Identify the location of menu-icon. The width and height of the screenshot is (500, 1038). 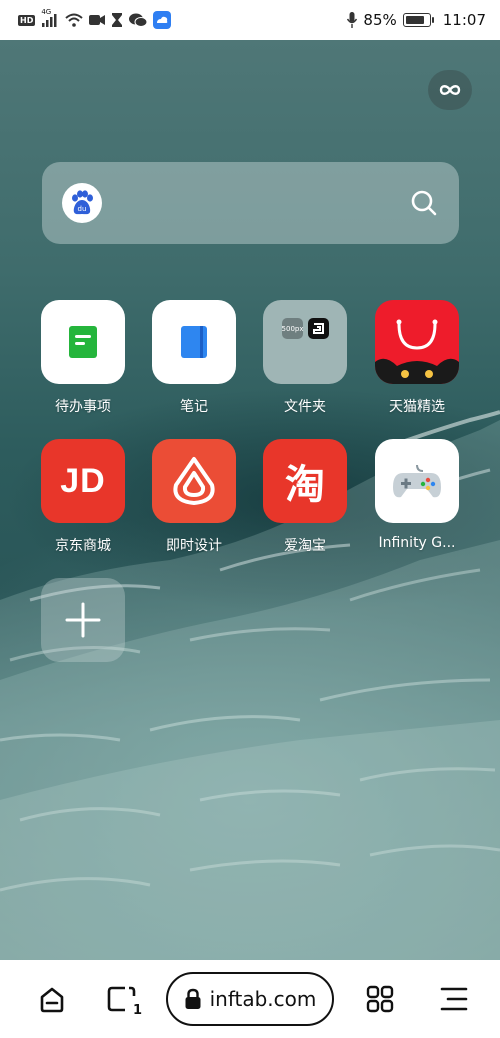
(454, 999).